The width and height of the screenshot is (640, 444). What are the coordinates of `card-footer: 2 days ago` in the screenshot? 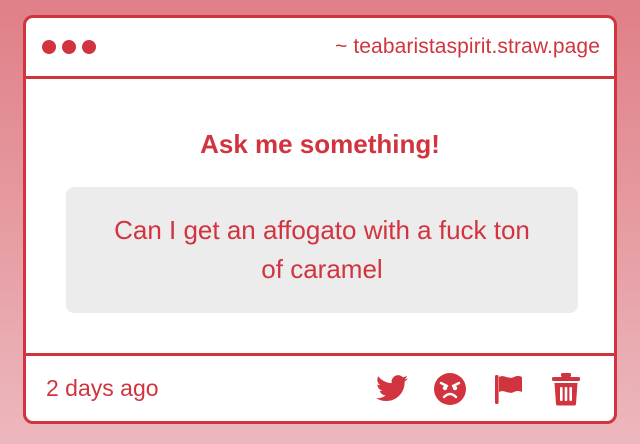 It's located at (320, 387).